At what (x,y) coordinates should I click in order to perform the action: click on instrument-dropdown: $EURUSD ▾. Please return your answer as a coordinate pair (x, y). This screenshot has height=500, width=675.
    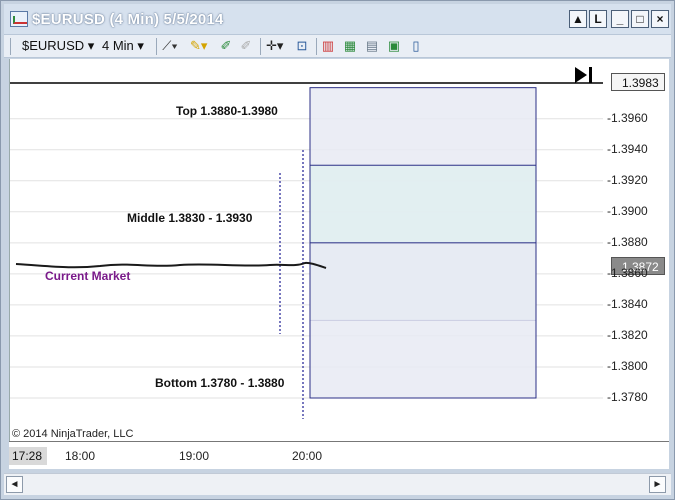
    Looking at the image, I should click on (58, 46).